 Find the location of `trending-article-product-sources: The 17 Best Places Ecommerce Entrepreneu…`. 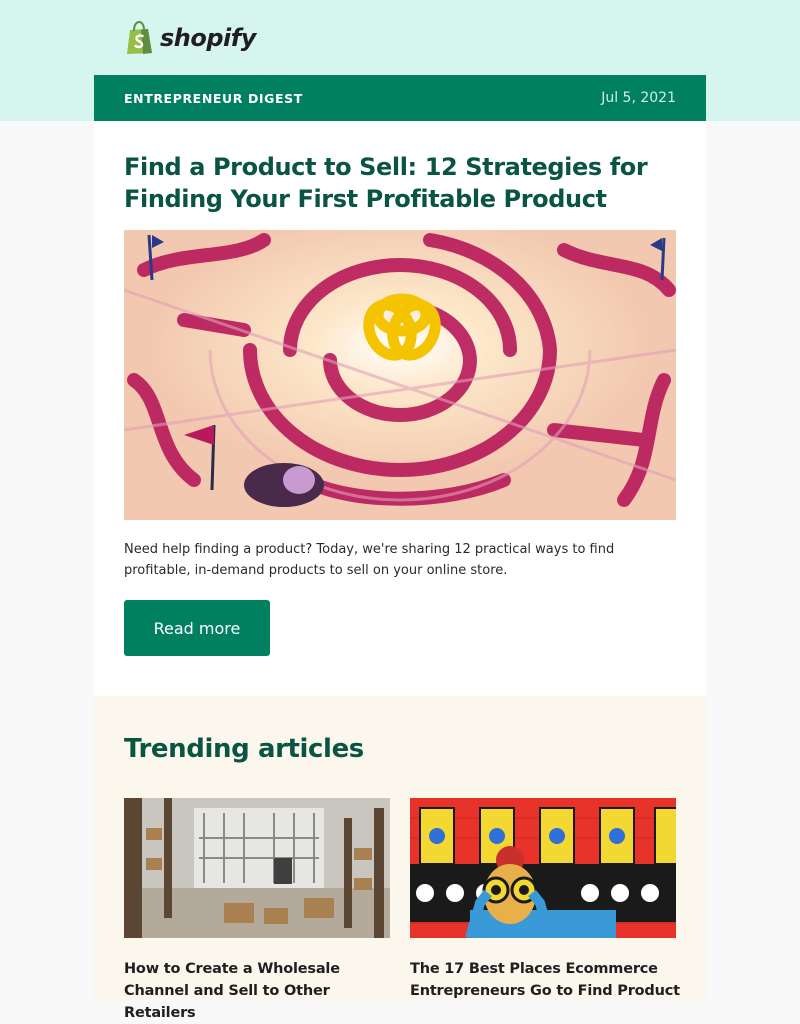

trending-article-product-sources: The 17 Best Places Ecommerce Entrepreneu… is located at coordinates (545, 898).